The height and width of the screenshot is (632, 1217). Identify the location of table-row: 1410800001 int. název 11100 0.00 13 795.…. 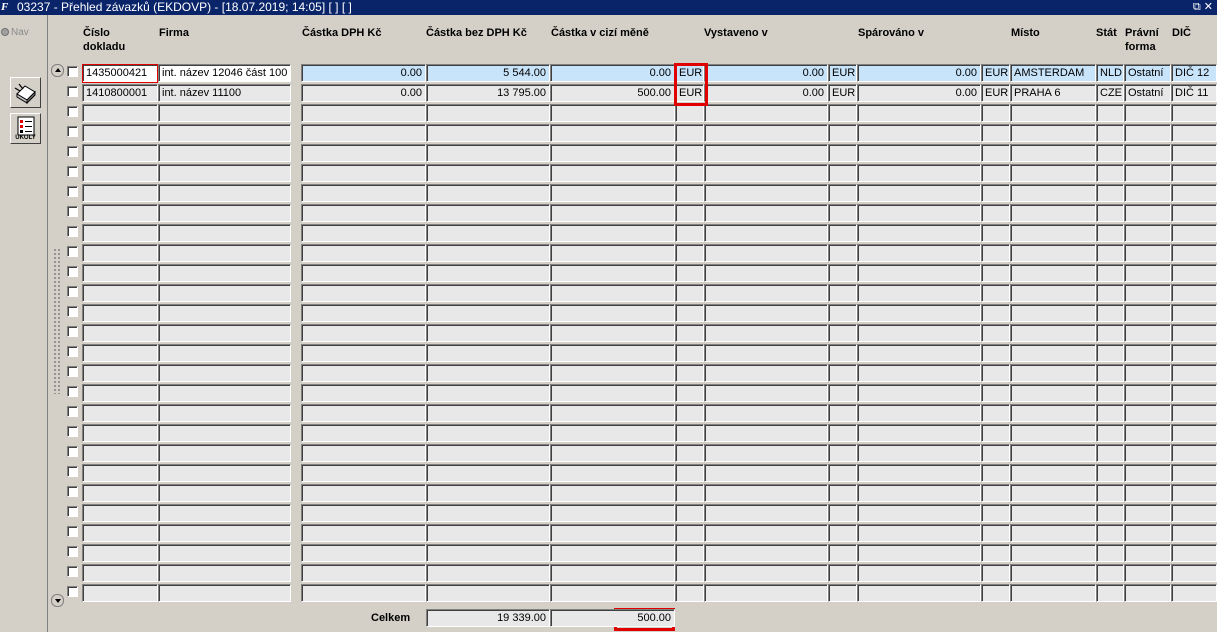
(633, 94).